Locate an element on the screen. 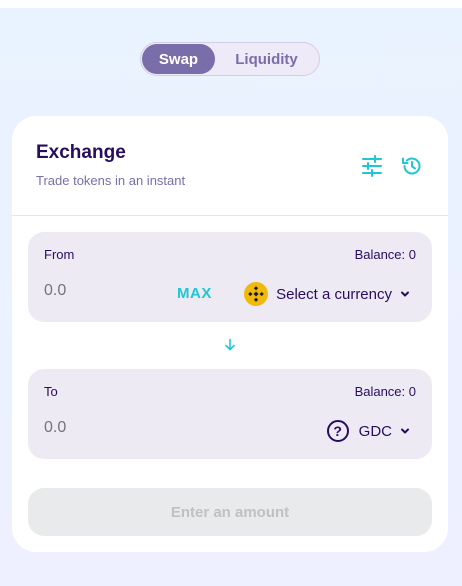 The image size is (462, 586). from-label: From is located at coordinates (59, 254).